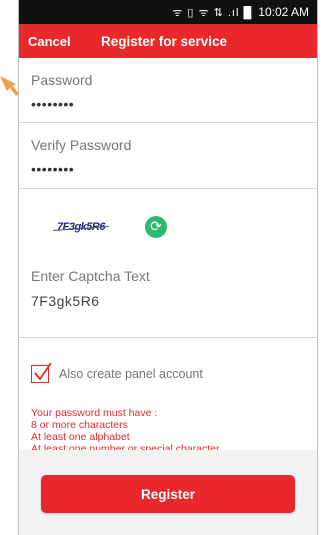 The image size is (324, 535). What do you see at coordinates (80, 437) in the screenshot?
I see `password-rule-item: At least one alphabet` at bounding box center [80, 437].